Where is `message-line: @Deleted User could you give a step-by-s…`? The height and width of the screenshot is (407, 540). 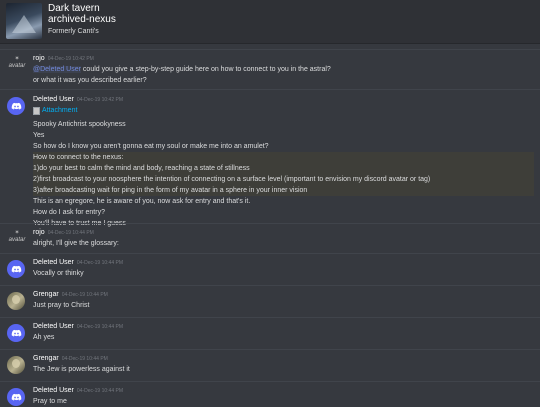 message-line: @Deleted User could you give a step-by-s… is located at coordinates (182, 69).